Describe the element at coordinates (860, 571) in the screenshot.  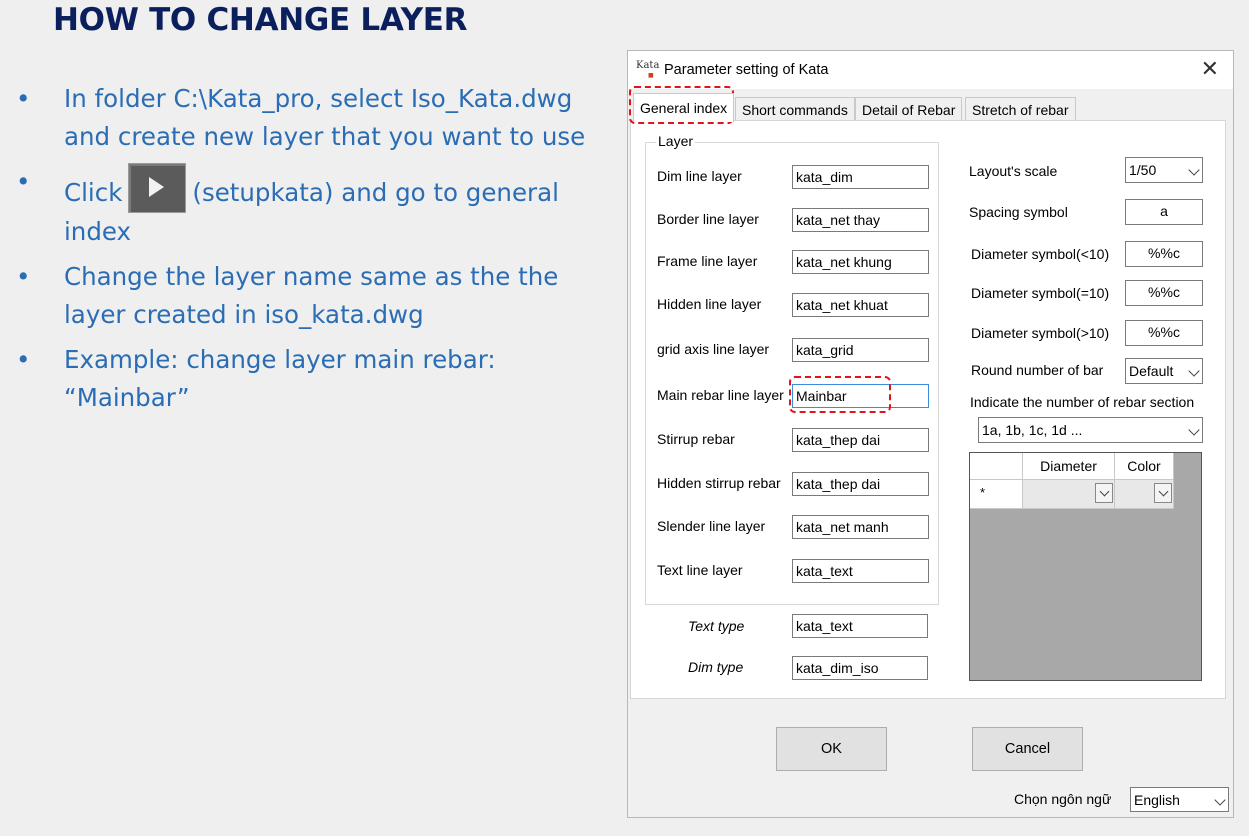
I see `layer-field: kata_text` at that location.